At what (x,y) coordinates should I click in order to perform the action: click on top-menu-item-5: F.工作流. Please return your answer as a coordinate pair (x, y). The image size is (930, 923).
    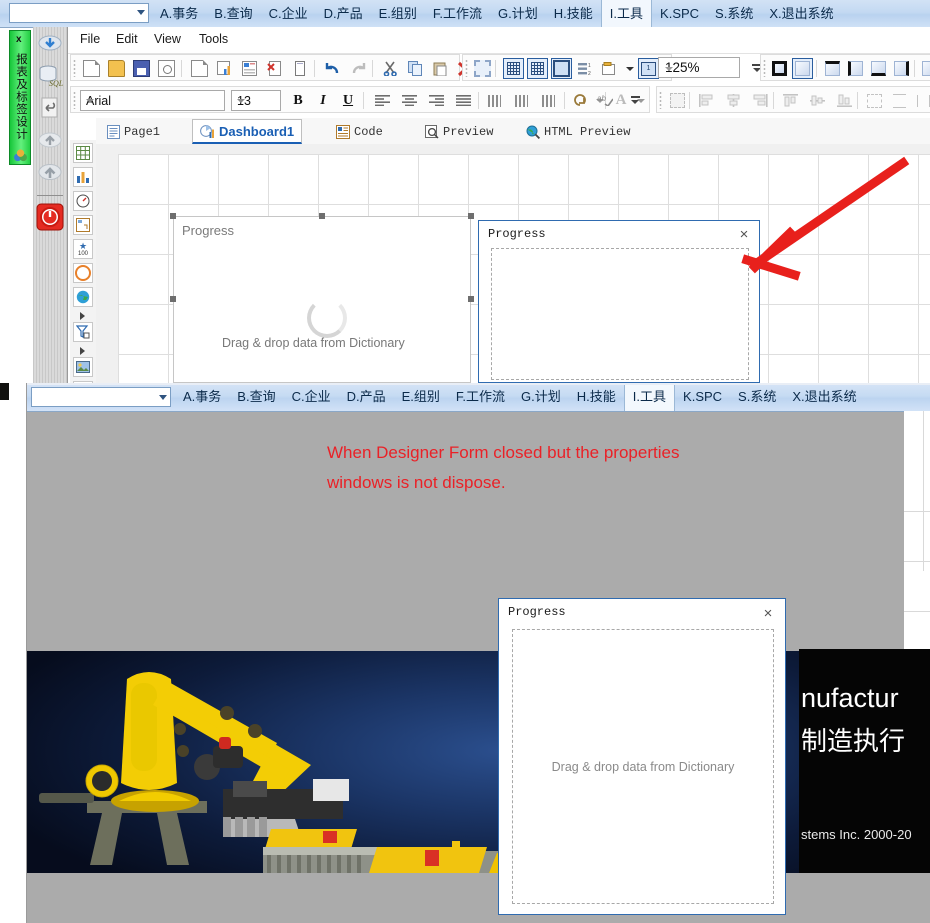
    Looking at the image, I should click on (457, 13).